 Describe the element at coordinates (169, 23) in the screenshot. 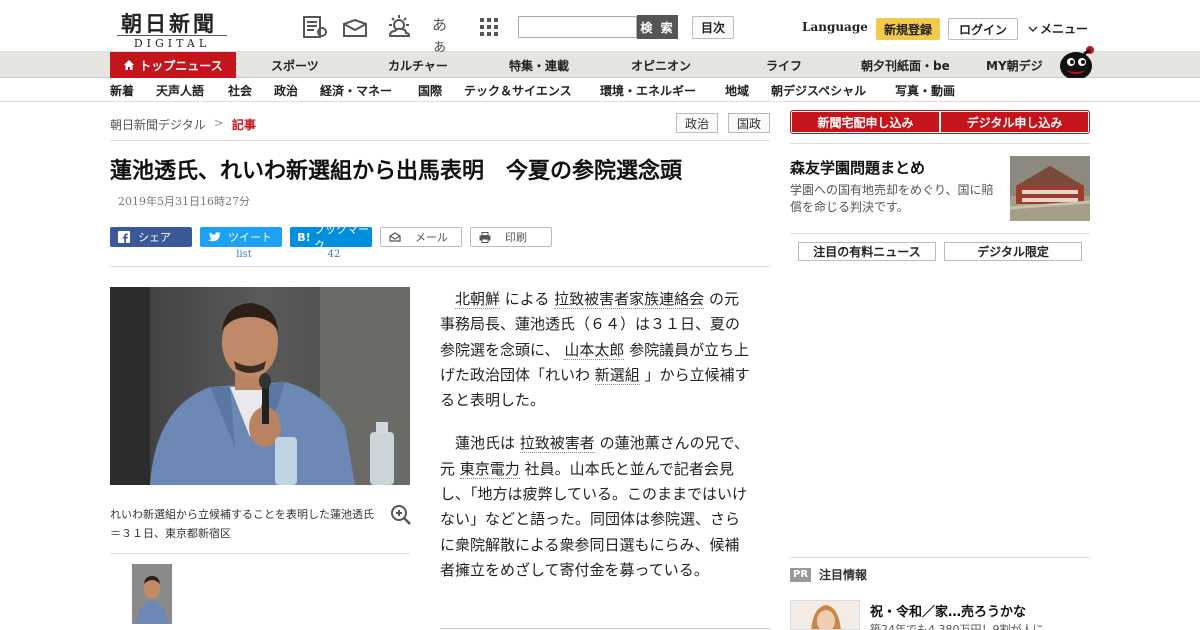

I see `logo-wordmark: 朝日新聞` at that location.